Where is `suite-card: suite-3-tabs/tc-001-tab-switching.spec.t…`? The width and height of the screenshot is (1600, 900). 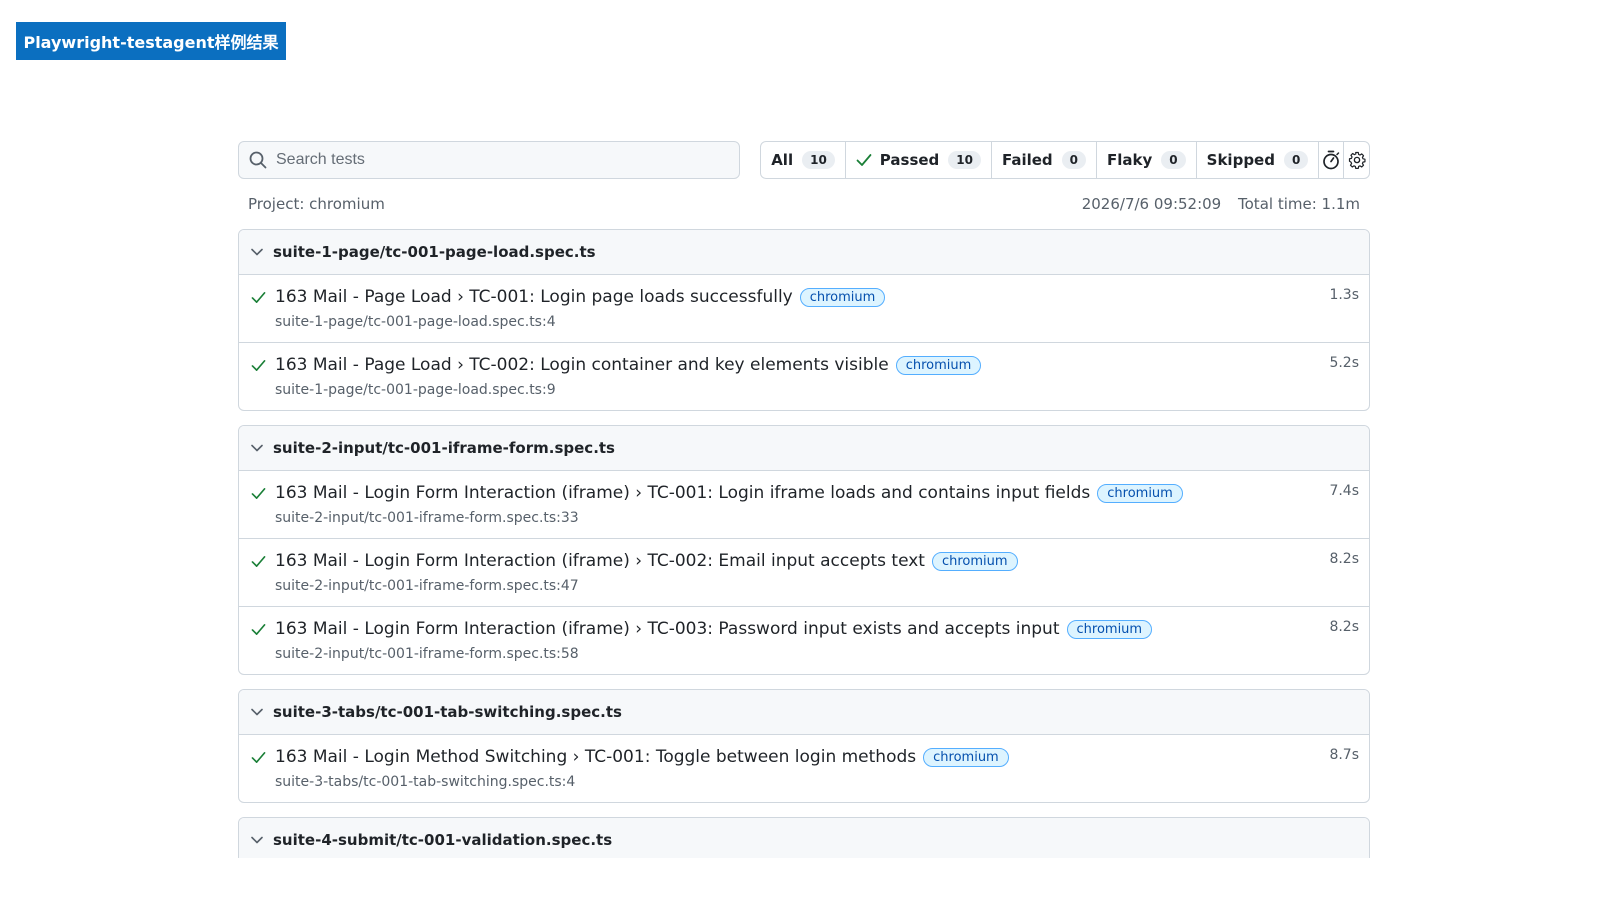
suite-card: suite-3-tabs/tc-001-tab-switching.spec.t… is located at coordinates (804, 746).